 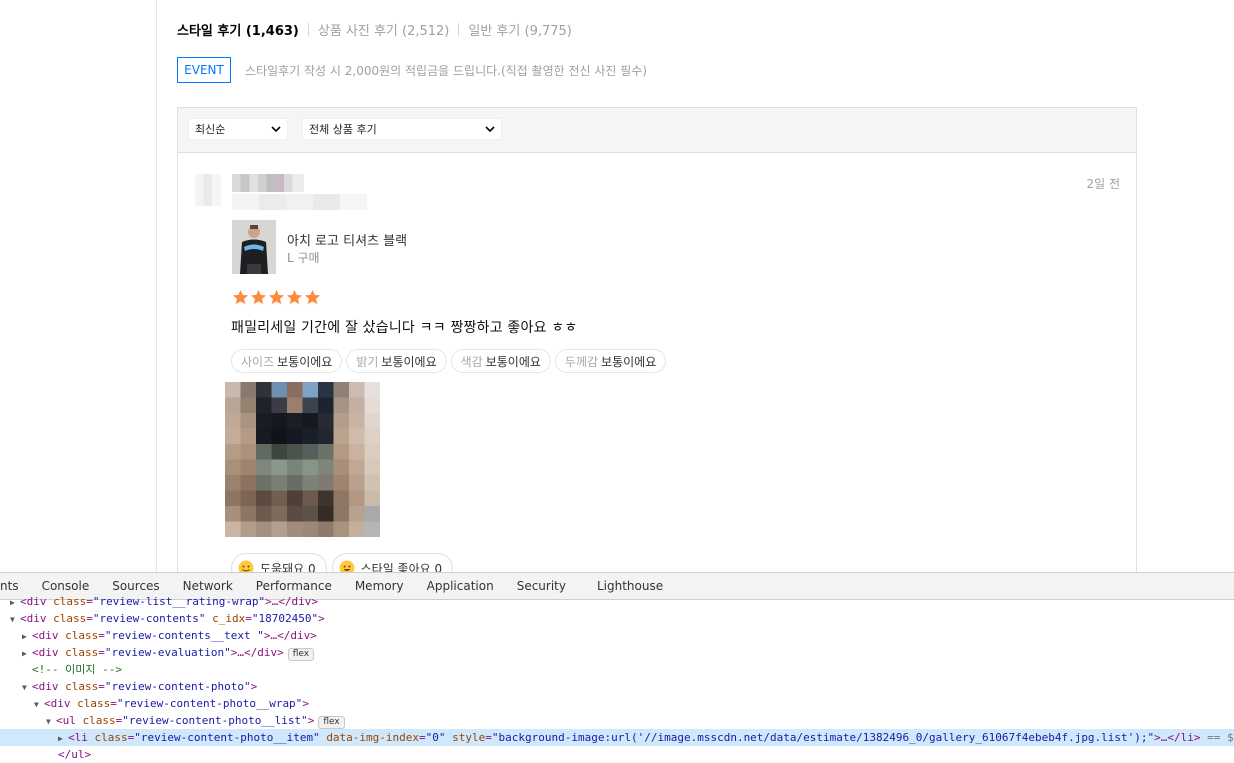 What do you see at coordinates (617, 754) in the screenshot?
I see `dom-node-line: </ul>` at bounding box center [617, 754].